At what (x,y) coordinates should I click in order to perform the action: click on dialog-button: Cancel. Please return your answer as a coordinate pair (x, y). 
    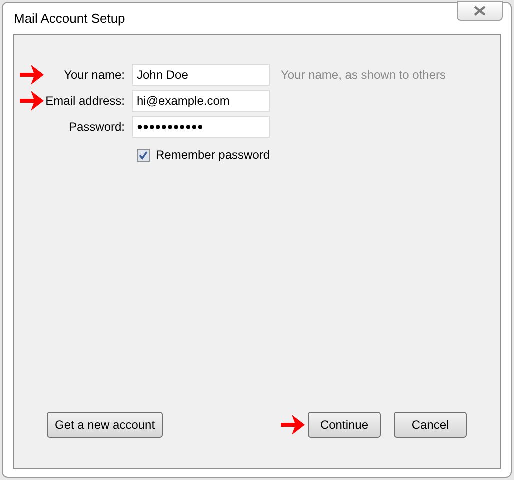
    Looking at the image, I should click on (430, 425).